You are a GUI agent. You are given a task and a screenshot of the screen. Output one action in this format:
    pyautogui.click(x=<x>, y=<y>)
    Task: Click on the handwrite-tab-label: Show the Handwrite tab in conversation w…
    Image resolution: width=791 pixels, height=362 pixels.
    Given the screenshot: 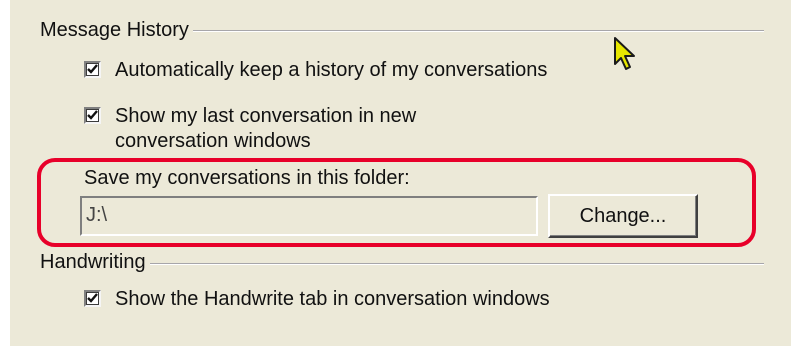 What is the action you would take?
    pyautogui.click(x=332, y=299)
    